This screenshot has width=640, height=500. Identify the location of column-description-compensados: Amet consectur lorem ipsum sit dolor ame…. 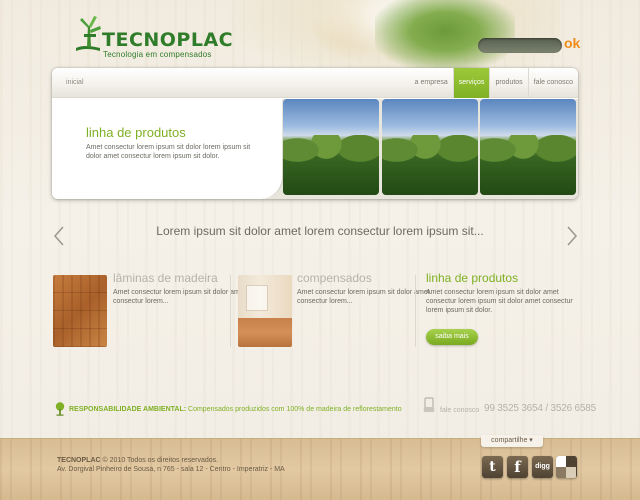
(363, 297).